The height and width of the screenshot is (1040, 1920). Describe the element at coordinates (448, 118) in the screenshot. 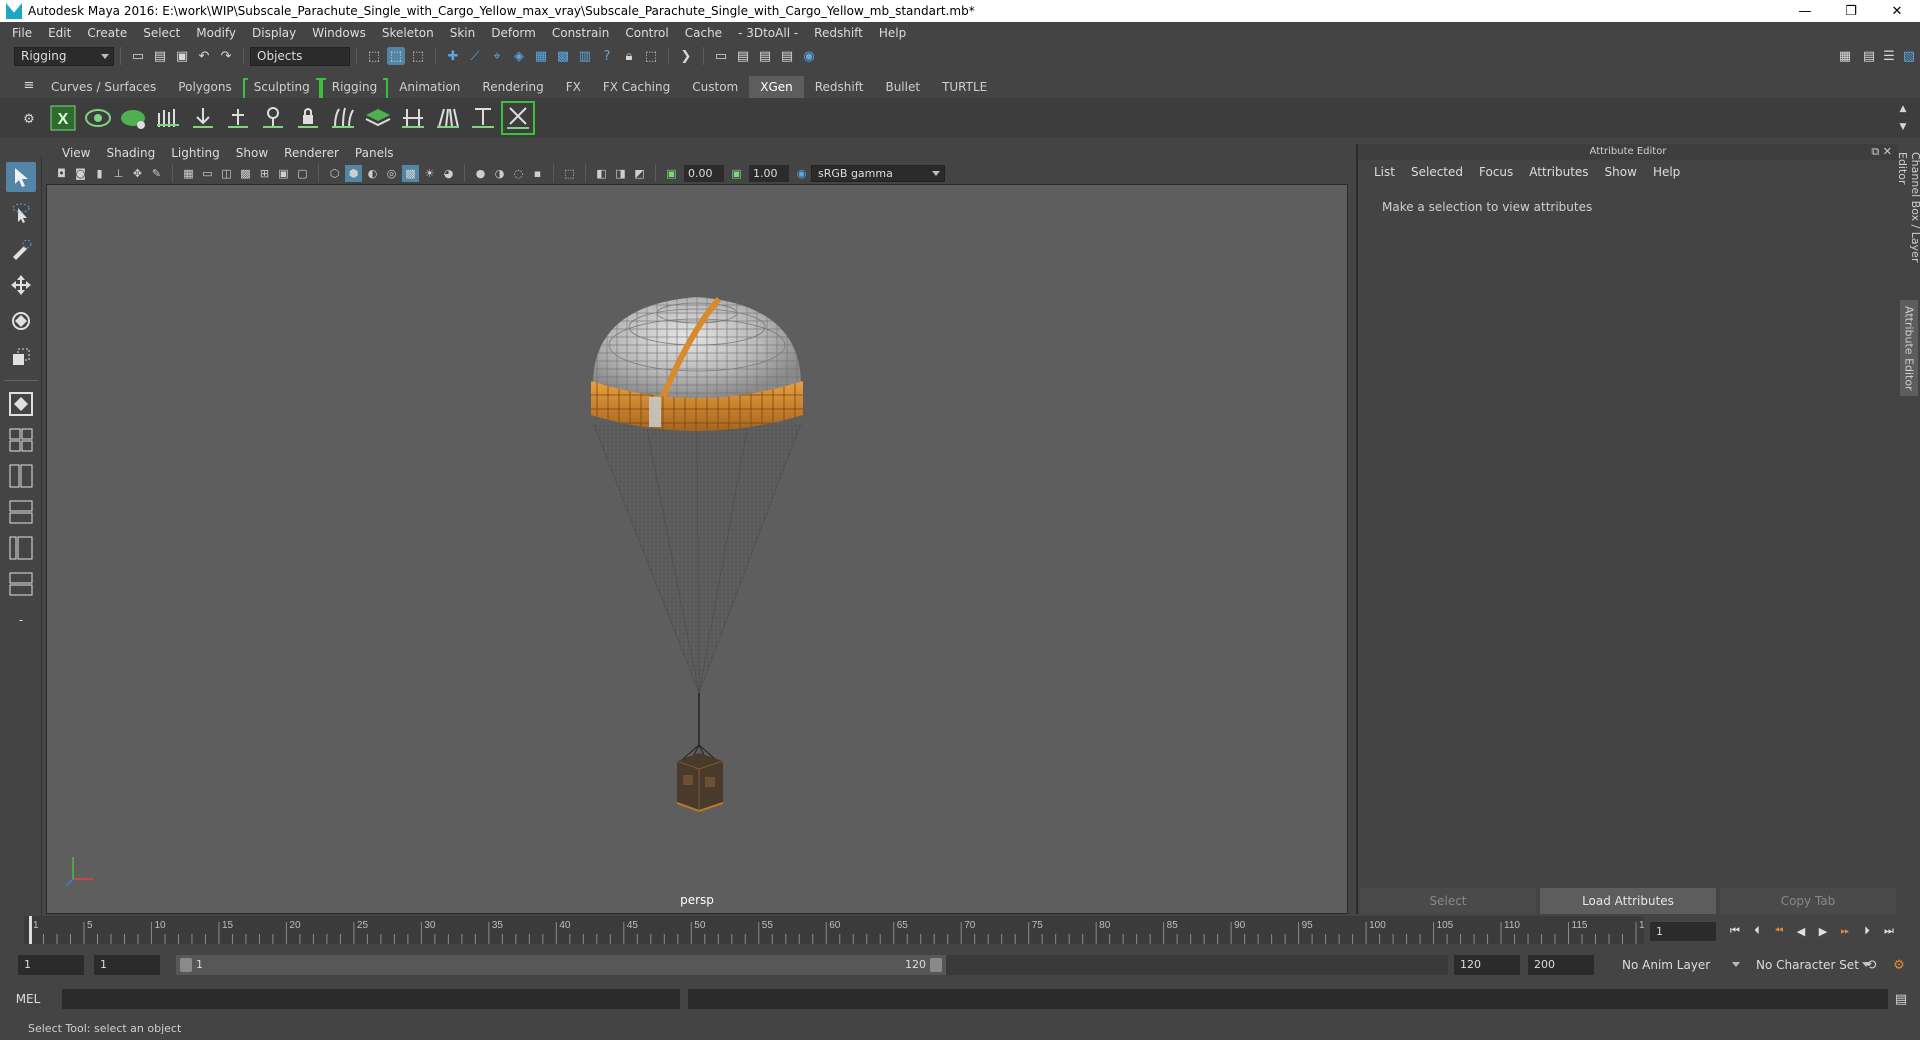

I see `xgen-flip-guide-icon` at that location.